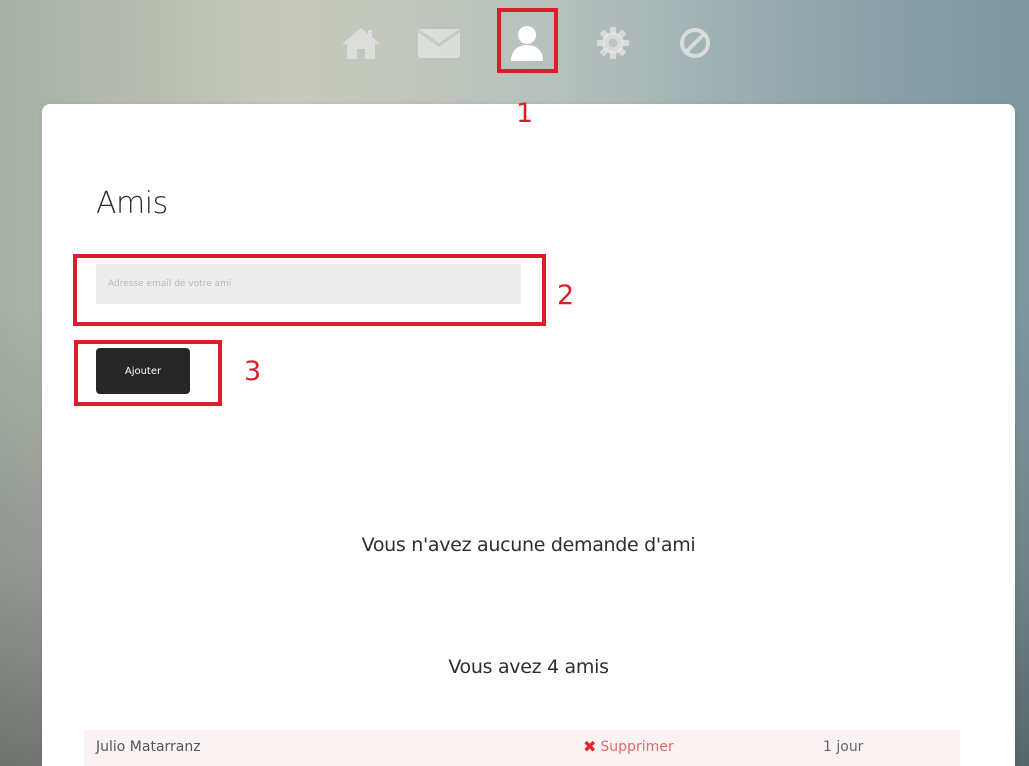  What do you see at coordinates (566, 295) in the screenshot?
I see `callout-number-2: 2` at bounding box center [566, 295].